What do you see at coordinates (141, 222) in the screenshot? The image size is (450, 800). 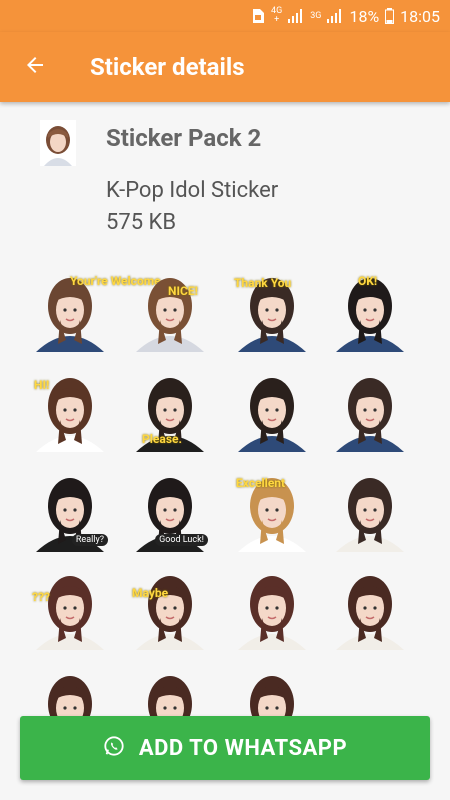 I see `pack-size: 575 KB` at bounding box center [141, 222].